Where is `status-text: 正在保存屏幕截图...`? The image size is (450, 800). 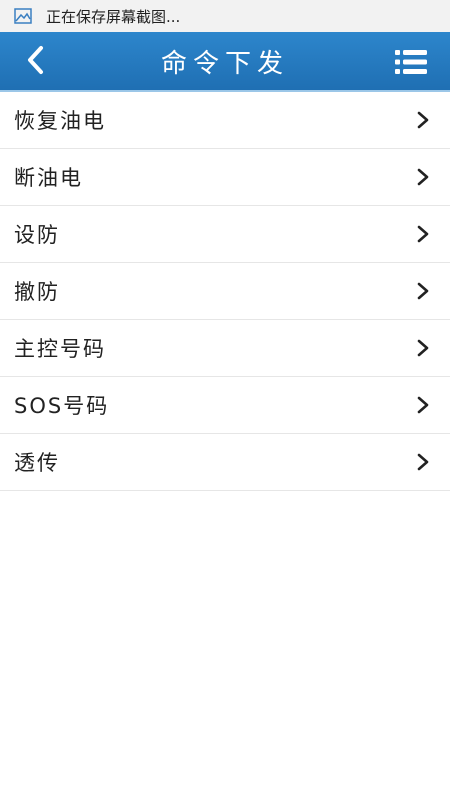
status-text: 正在保存屏幕截图... is located at coordinates (113, 16).